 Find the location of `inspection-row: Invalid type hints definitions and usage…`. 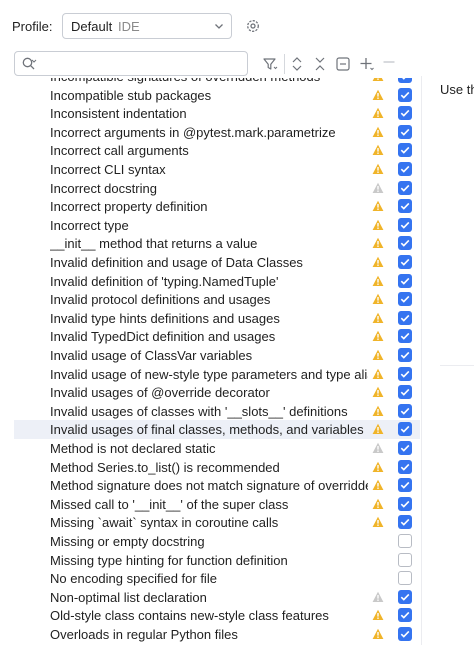

inspection-row: Invalid type hints definitions and usage… is located at coordinates (217, 318).